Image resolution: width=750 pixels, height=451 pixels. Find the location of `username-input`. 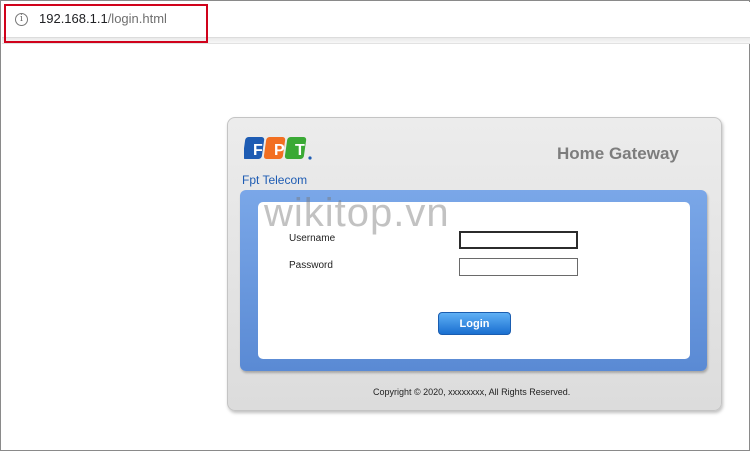

username-input is located at coordinates (518, 240).